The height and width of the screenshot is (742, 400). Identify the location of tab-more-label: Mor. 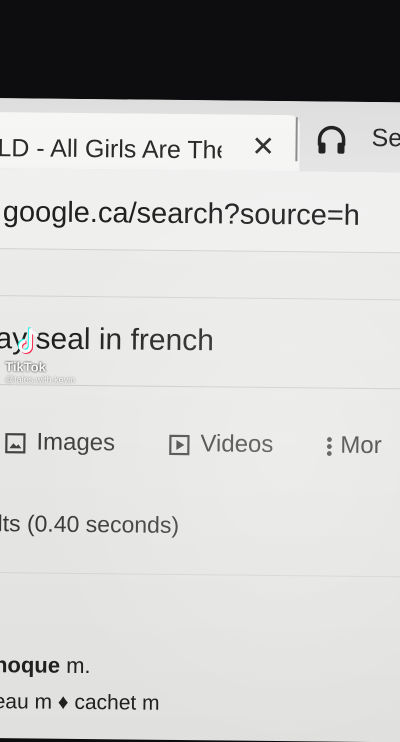
(361, 445).